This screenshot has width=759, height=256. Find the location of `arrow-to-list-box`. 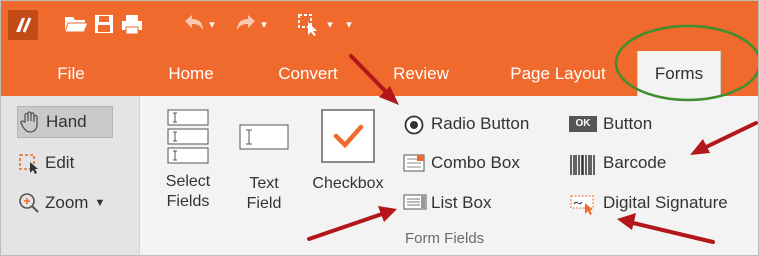

arrow-to-list-box is located at coordinates (345, 226).